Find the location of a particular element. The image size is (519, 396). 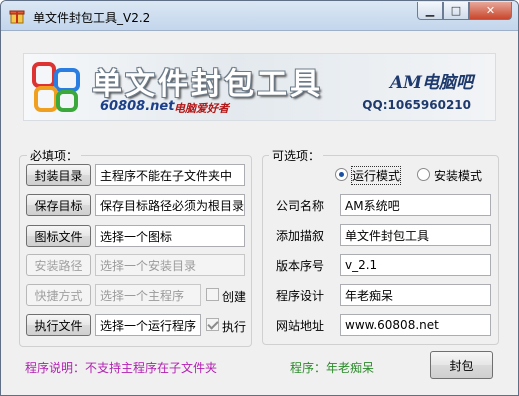

install-mode-radio is located at coordinates (423, 174).